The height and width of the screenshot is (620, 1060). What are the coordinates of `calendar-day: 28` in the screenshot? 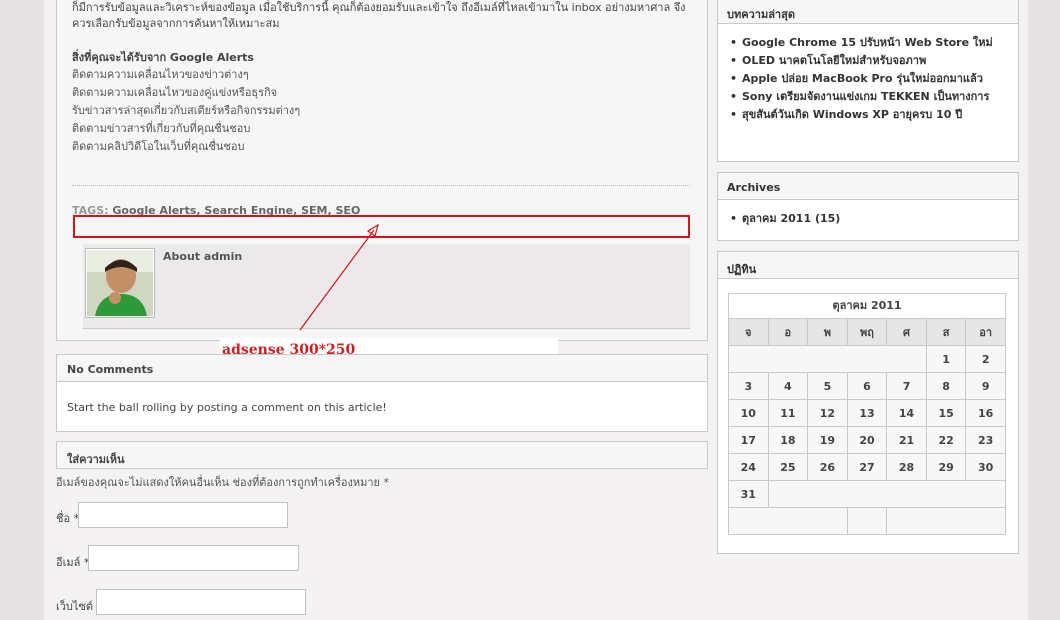 It's located at (906, 467).